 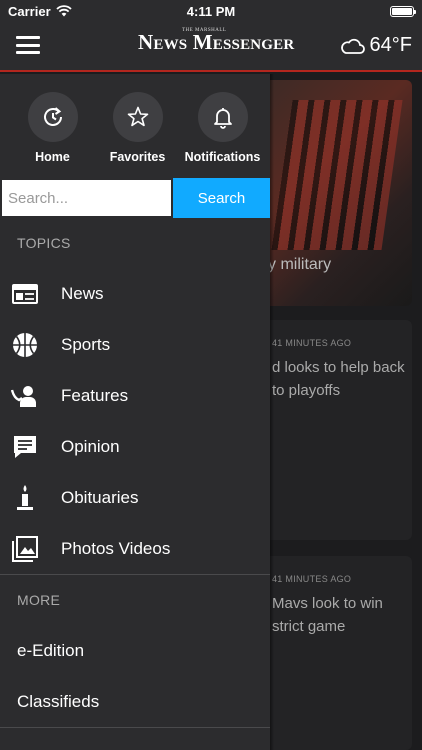 I want to click on person-icon, so click(x=25, y=396).